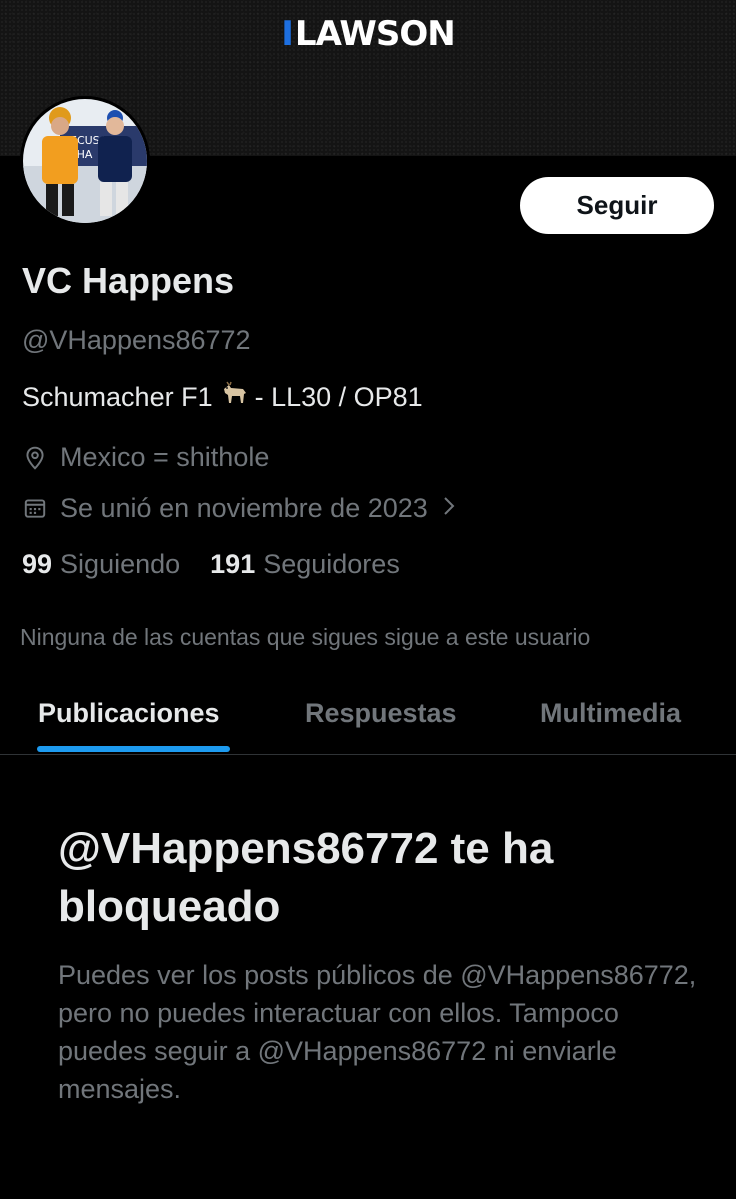 Image resolution: width=736 pixels, height=1199 pixels. I want to click on bio-prefix: Schumacher F1, so click(117, 397).